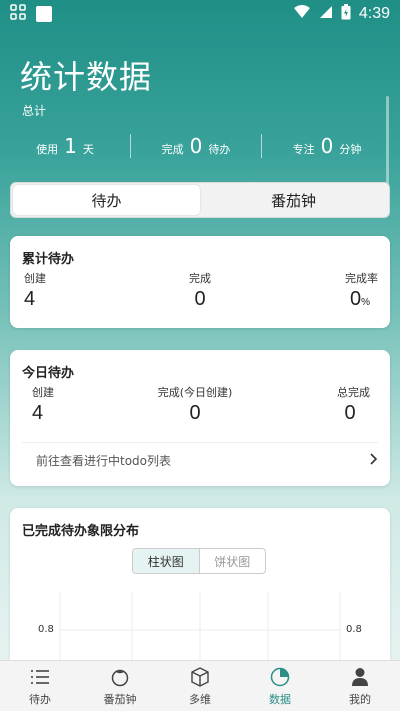  What do you see at coordinates (346, 14) in the screenshot?
I see `battery-icon` at bounding box center [346, 14].